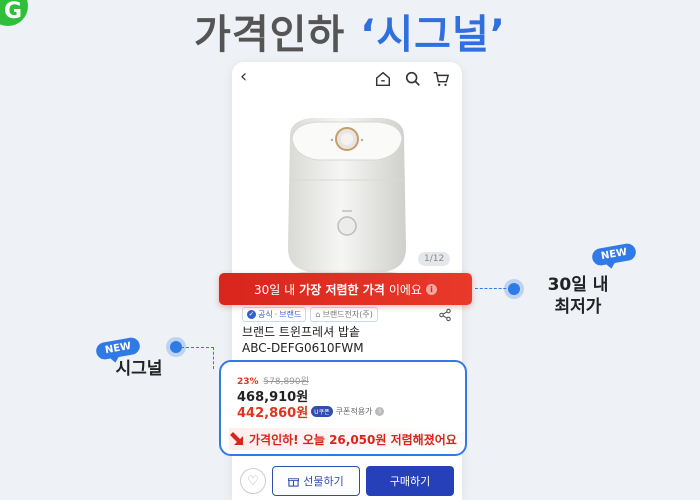 This screenshot has height=500, width=700. What do you see at coordinates (514, 289) in the screenshot?
I see `marker-dot-right` at bounding box center [514, 289].